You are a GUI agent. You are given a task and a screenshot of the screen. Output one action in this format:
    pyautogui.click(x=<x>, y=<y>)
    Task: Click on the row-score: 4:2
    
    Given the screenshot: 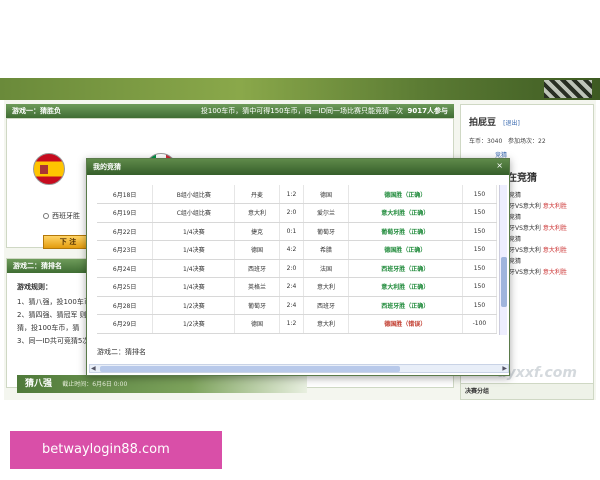 What is the action you would take?
    pyautogui.click(x=292, y=250)
    